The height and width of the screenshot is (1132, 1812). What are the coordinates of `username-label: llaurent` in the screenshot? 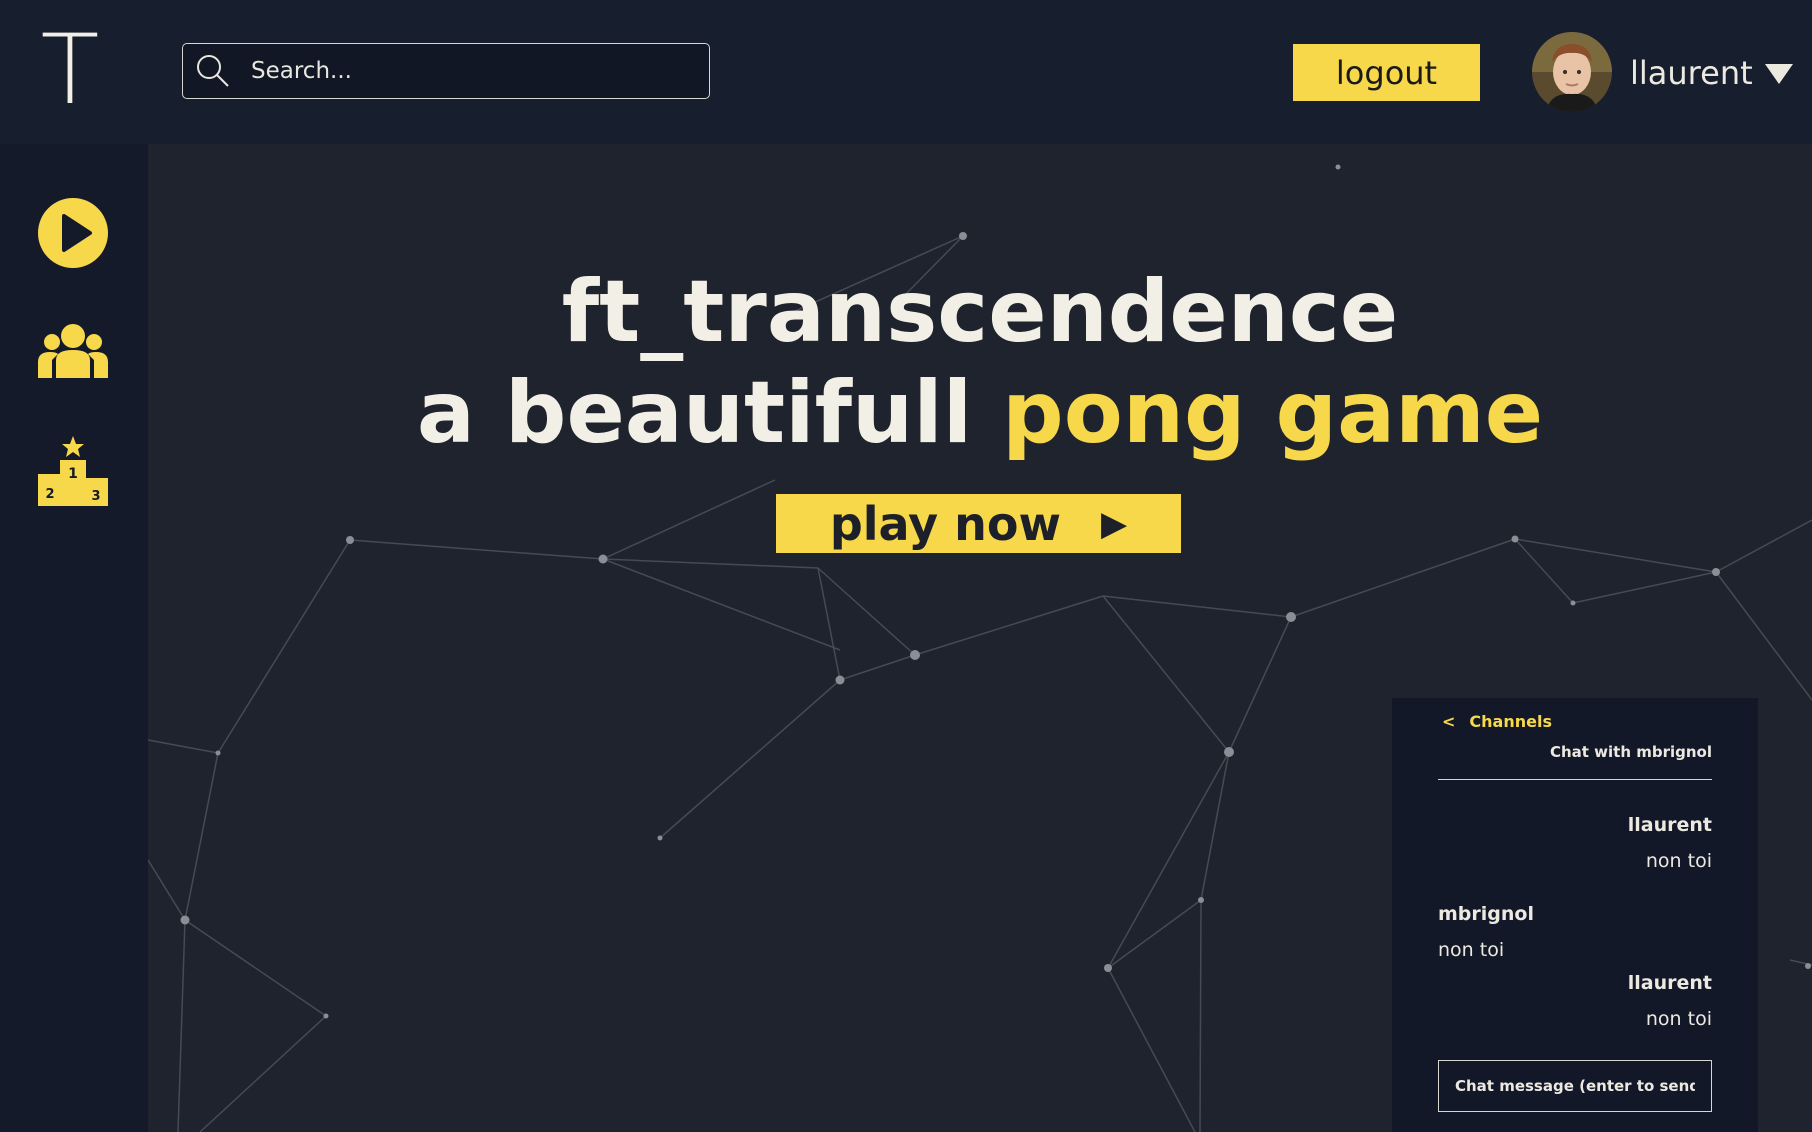 It's located at (1691, 73).